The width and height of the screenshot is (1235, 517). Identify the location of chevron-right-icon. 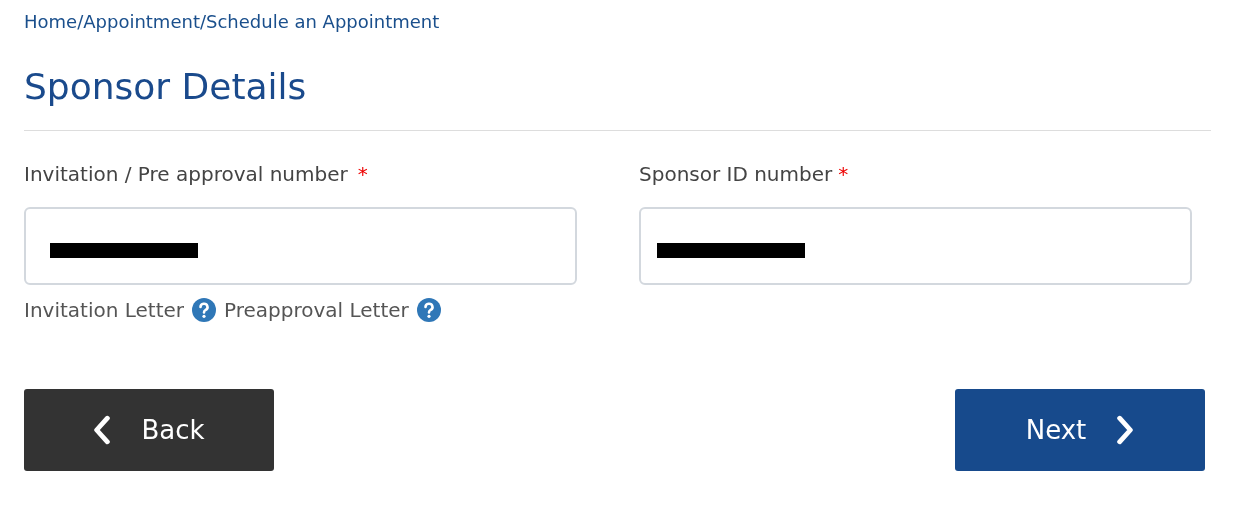
(1125, 430).